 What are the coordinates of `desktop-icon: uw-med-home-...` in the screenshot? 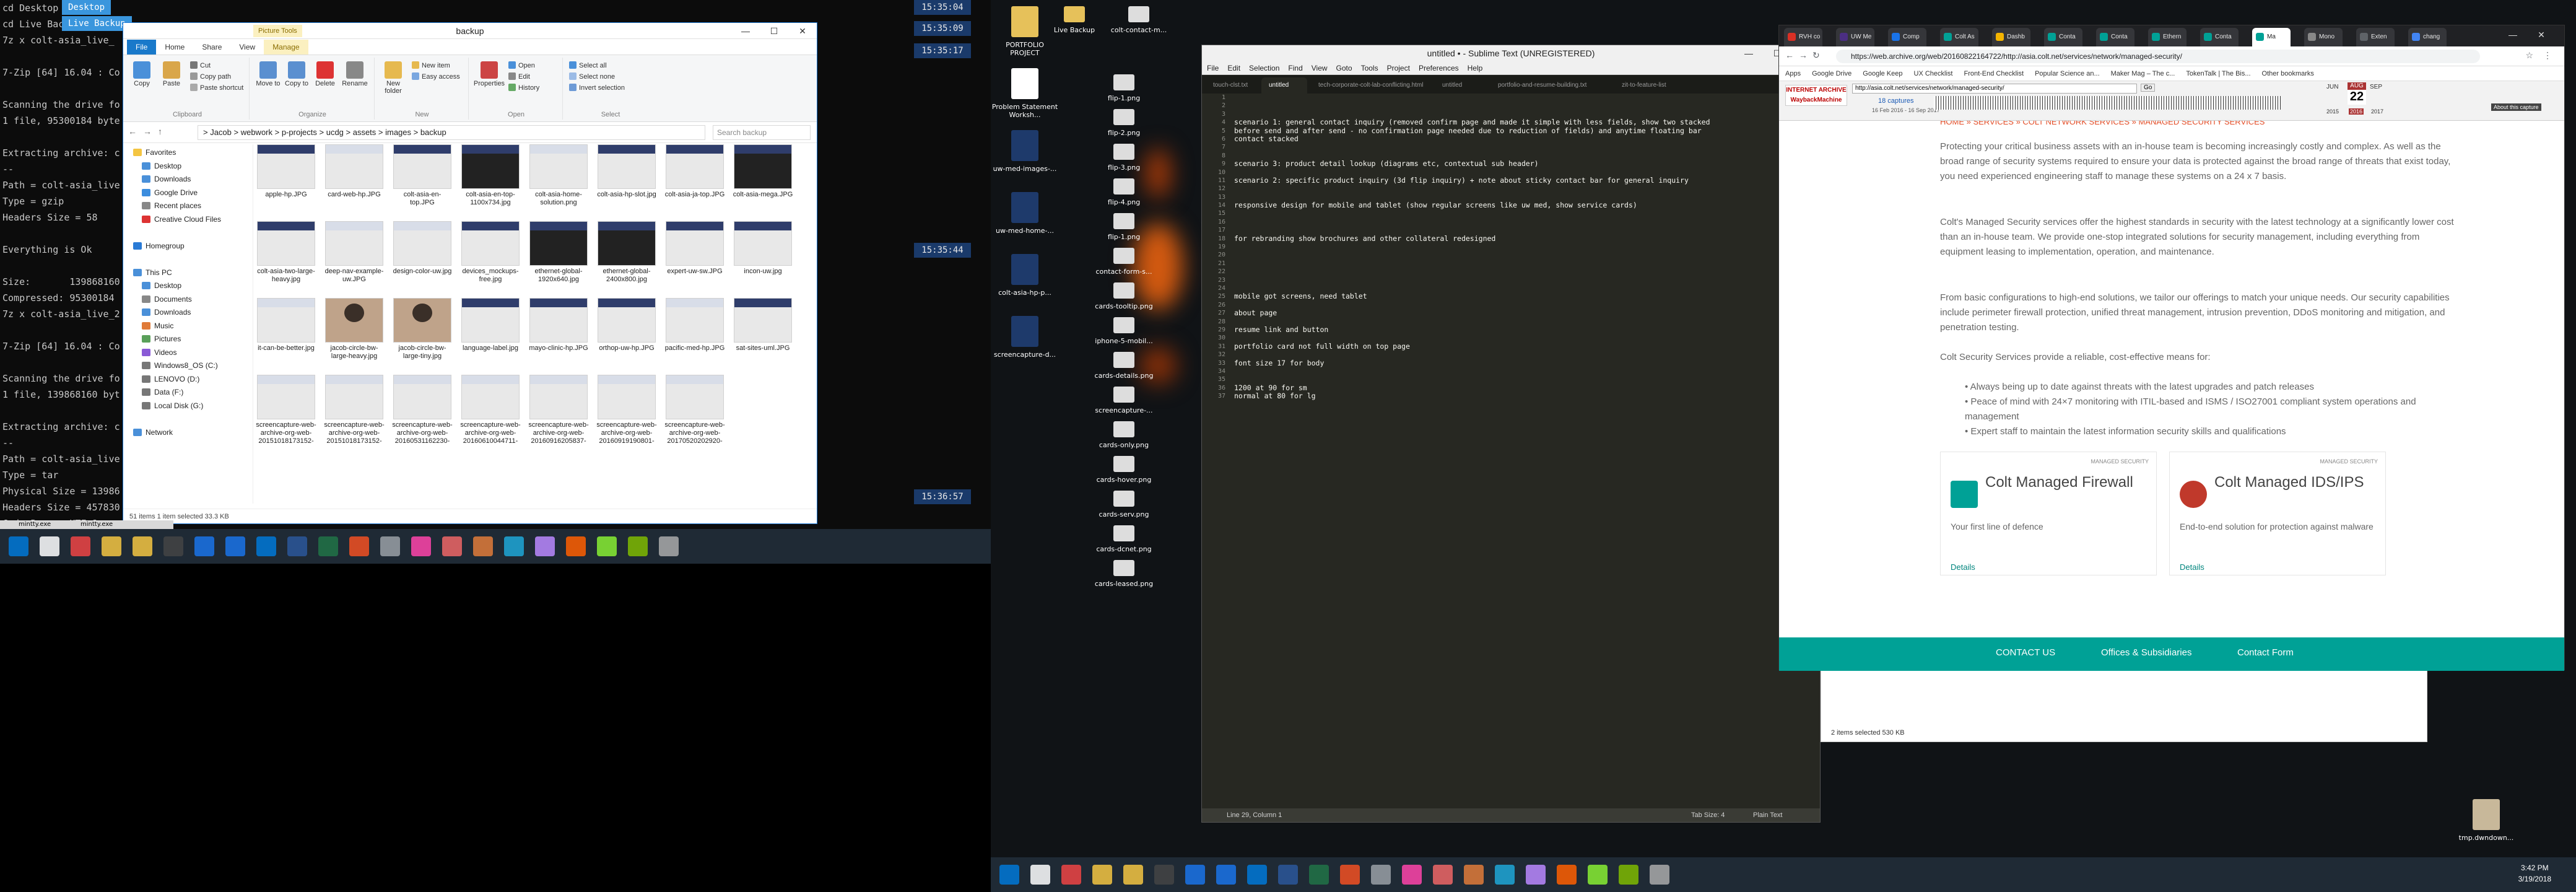 It's located at (1025, 213).